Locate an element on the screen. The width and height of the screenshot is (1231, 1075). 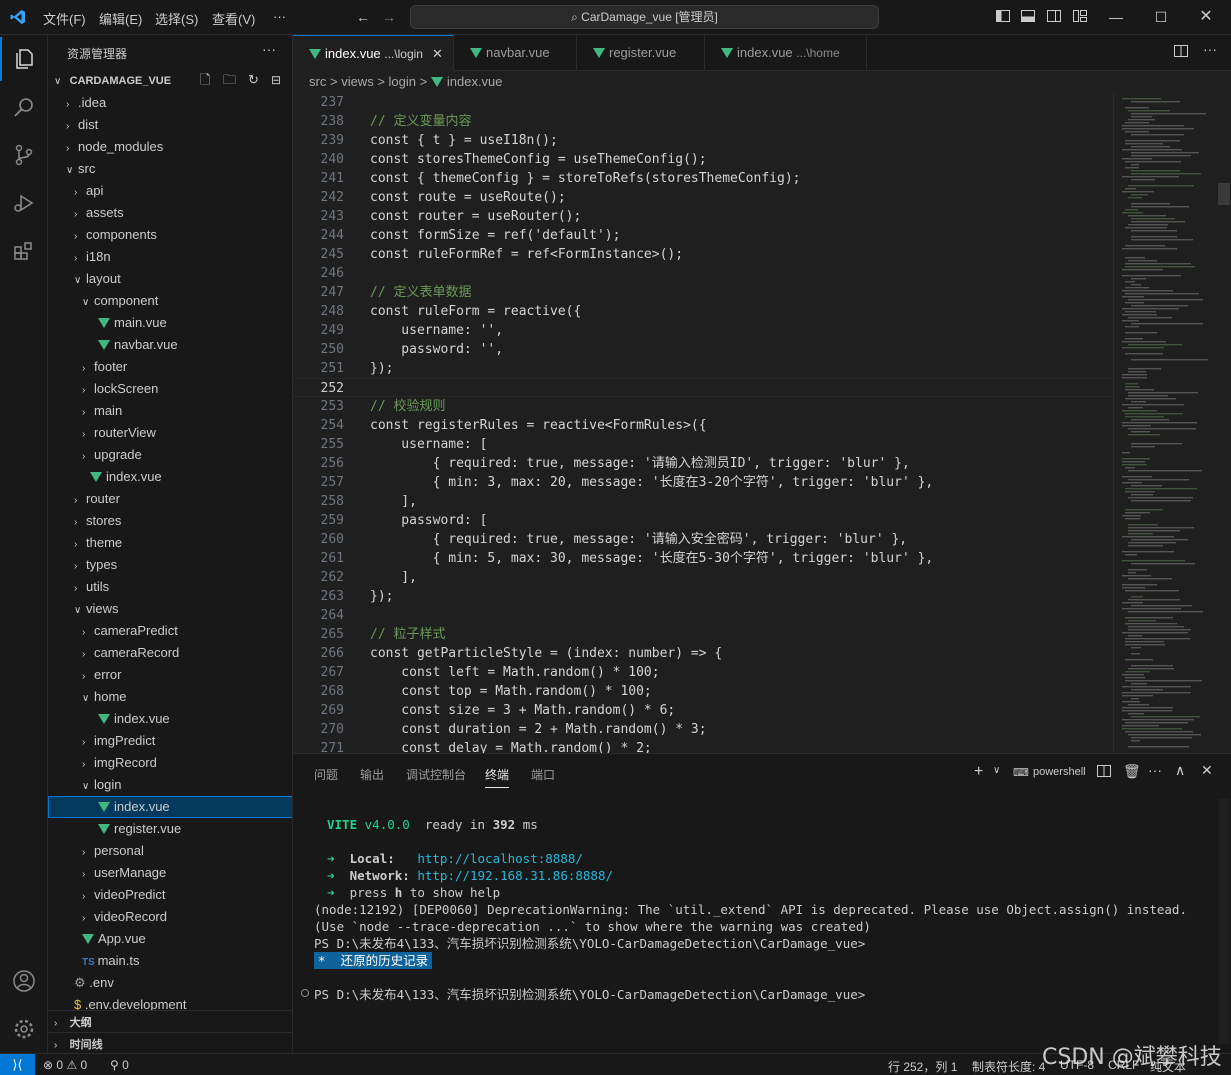
tab-index-login: index.vue ...\login ✕ is located at coordinates (373, 53).